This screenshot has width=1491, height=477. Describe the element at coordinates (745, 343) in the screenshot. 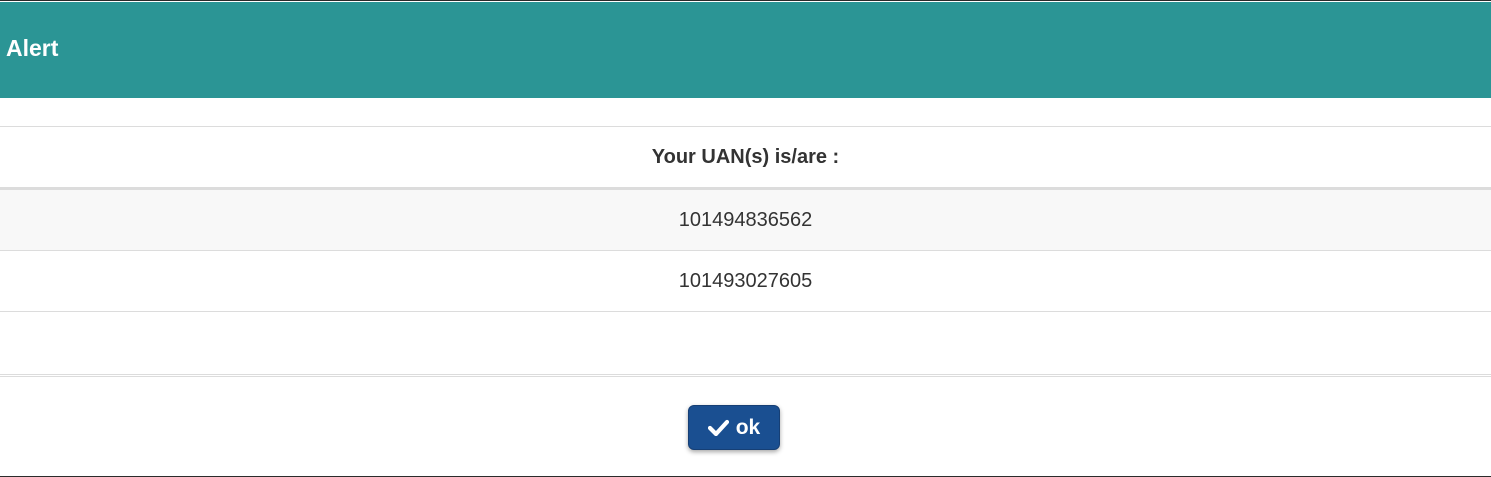

I see `table-row-empty` at that location.